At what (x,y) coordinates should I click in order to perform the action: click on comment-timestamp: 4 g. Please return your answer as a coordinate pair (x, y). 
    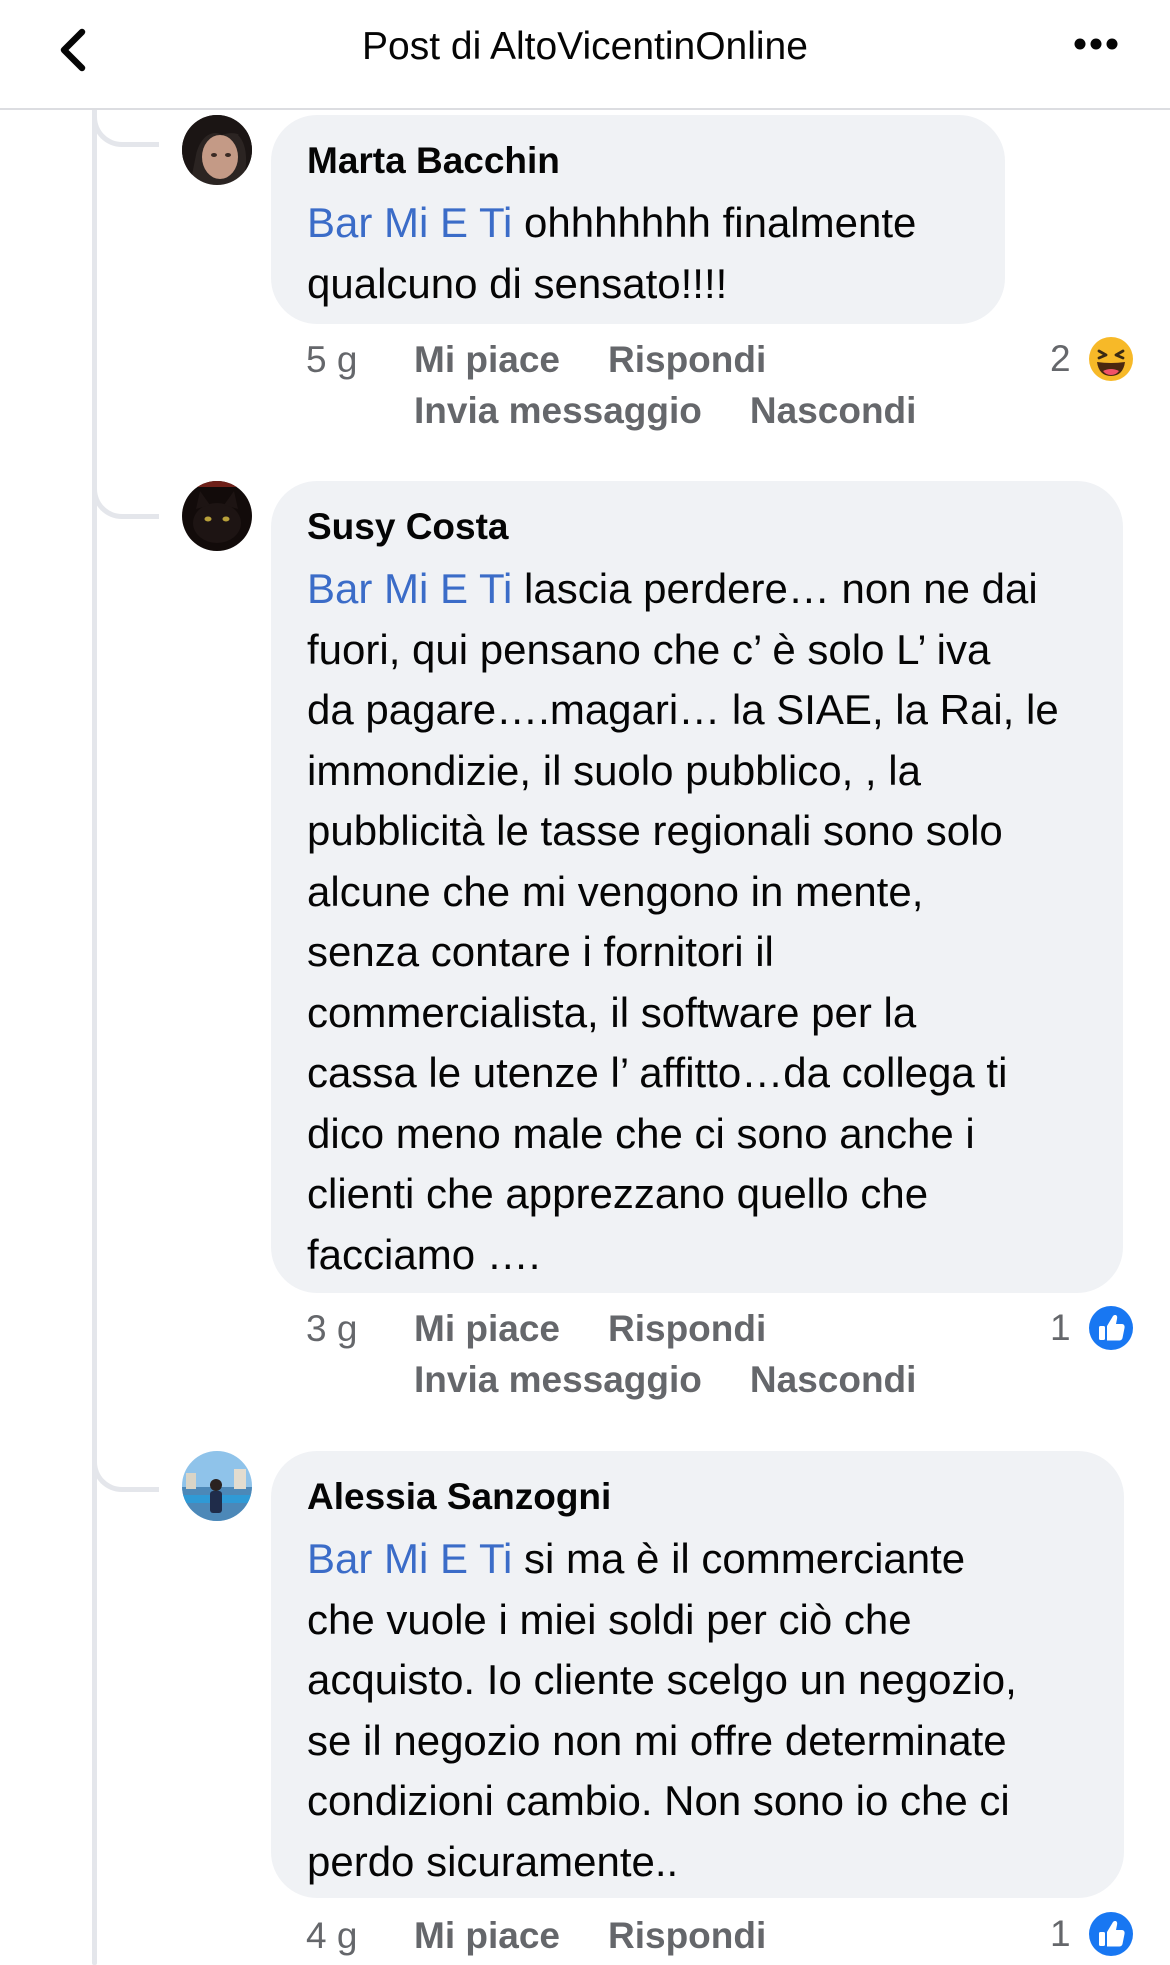
    Looking at the image, I should click on (360, 1936).